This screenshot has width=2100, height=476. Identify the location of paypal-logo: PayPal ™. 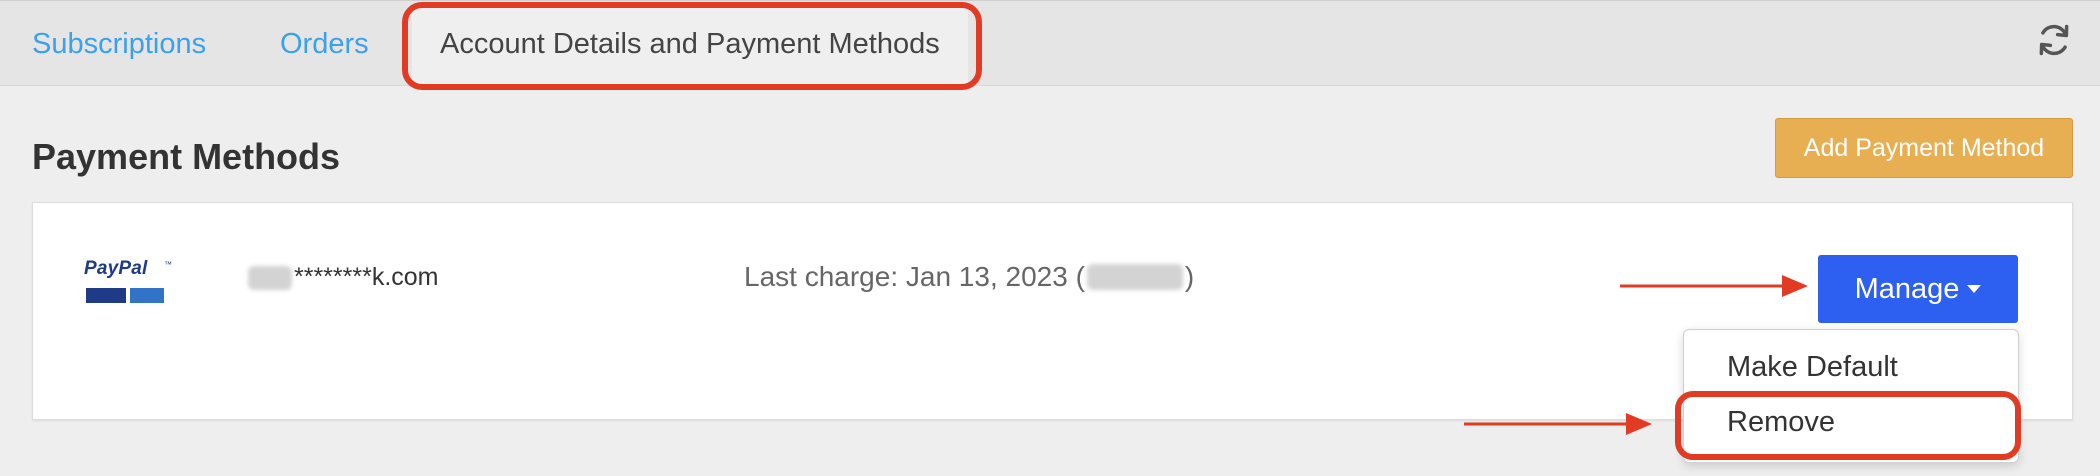
(128, 282).